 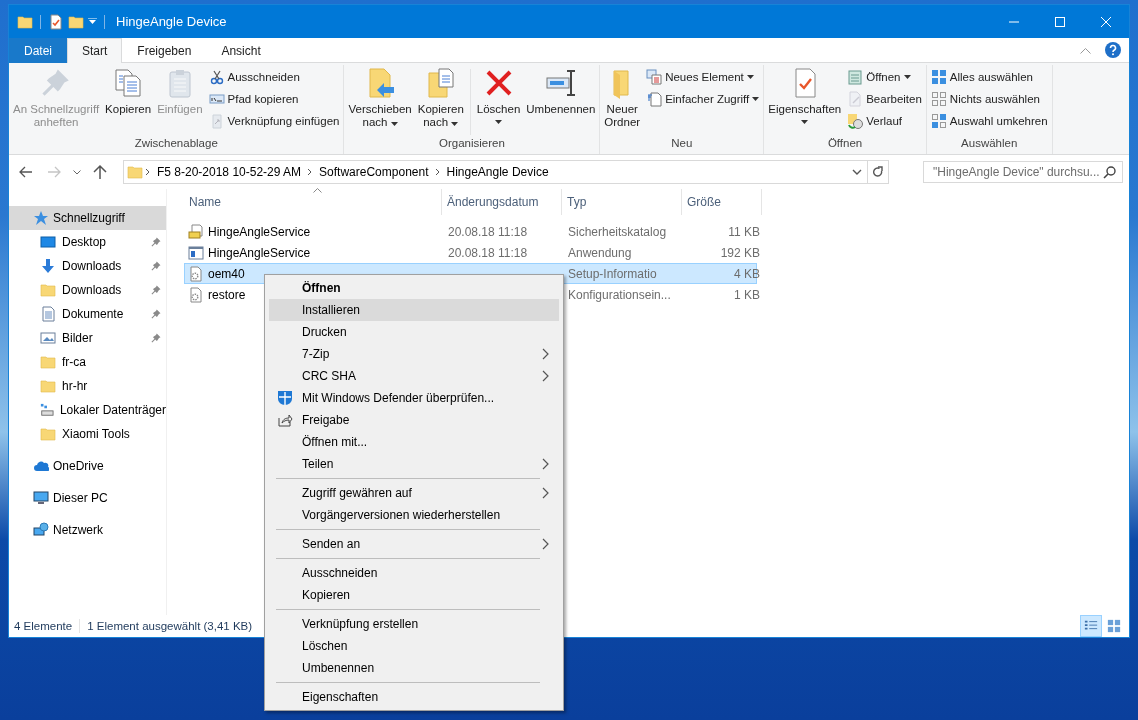 What do you see at coordinates (176, 144) in the screenshot?
I see `group-label: Zwischenablage` at bounding box center [176, 144].